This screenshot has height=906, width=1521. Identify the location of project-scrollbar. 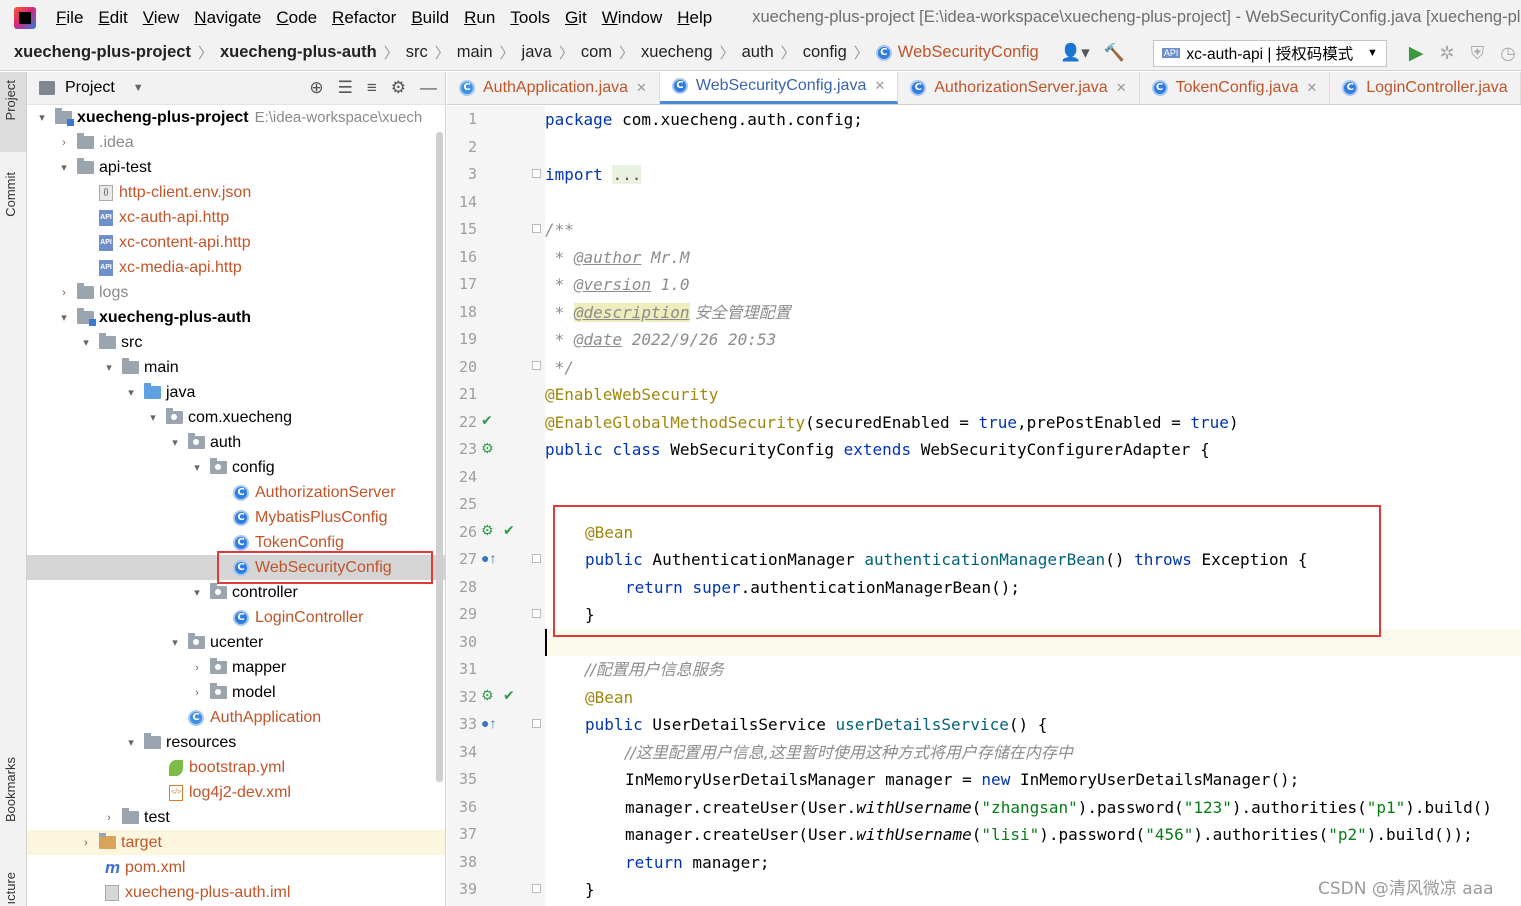
(439, 457).